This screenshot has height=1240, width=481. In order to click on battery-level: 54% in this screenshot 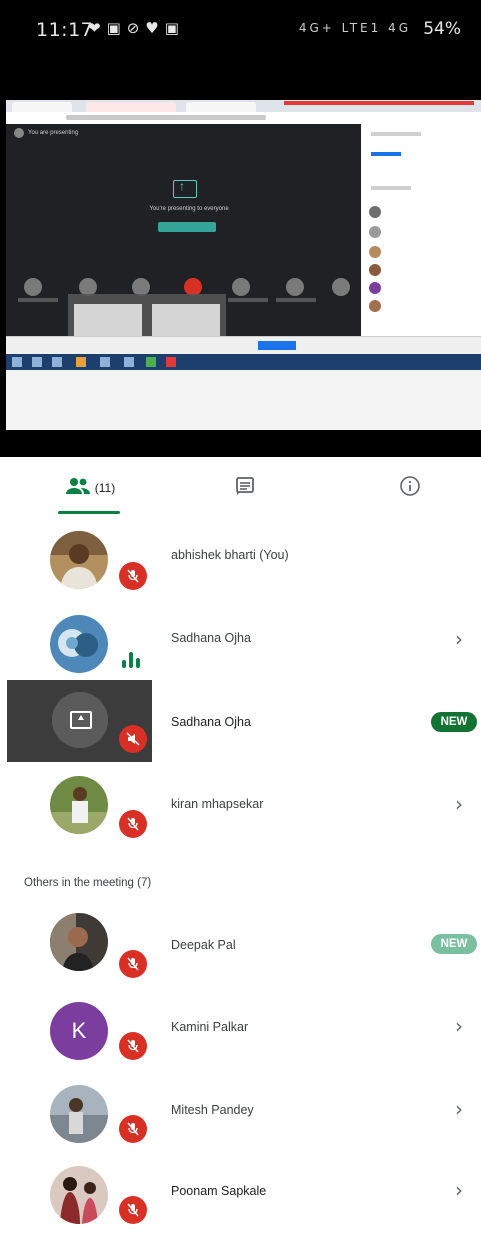, I will do `click(442, 29)`.